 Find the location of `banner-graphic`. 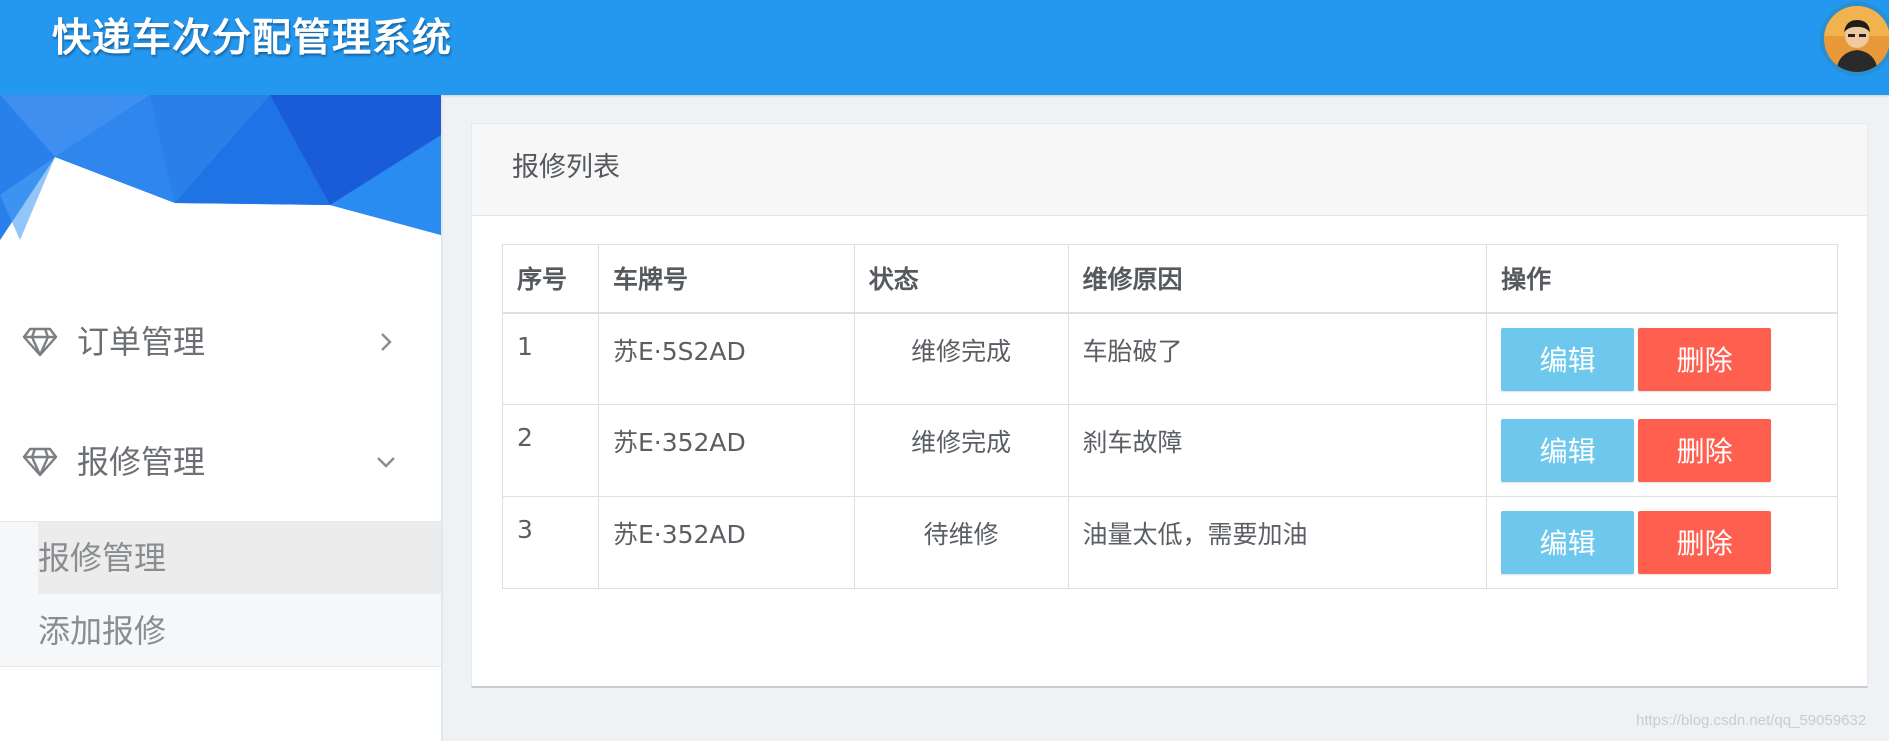

banner-graphic is located at coordinates (220, 167).